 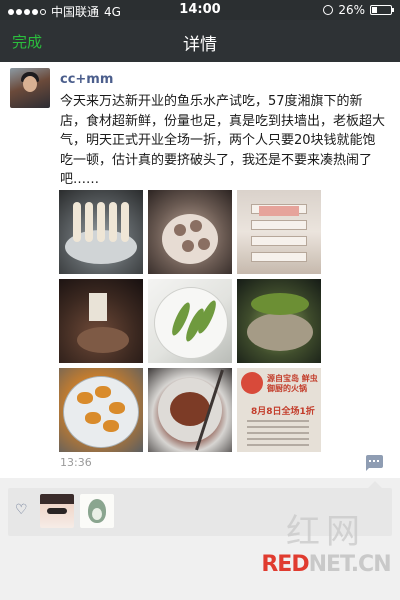 I want to click on status-right: 26%, so click(x=358, y=10).